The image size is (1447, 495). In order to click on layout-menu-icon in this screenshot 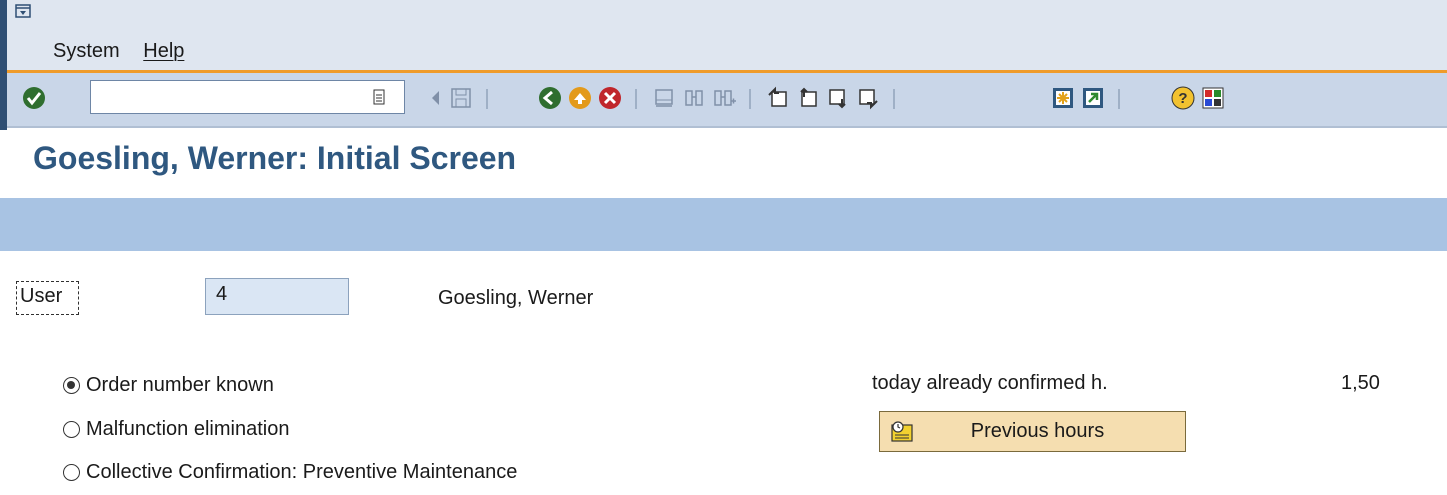, I will do `click(1213, 98)`.